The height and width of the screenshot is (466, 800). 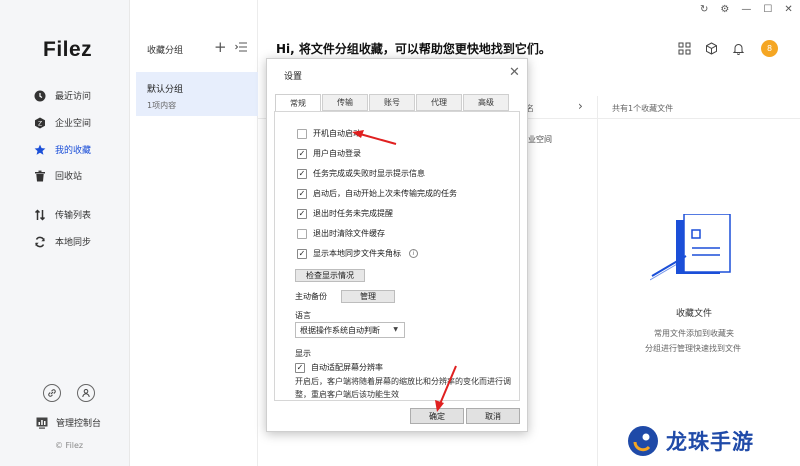 I want to click on user-settings-icon, so click(x=86, y=393).